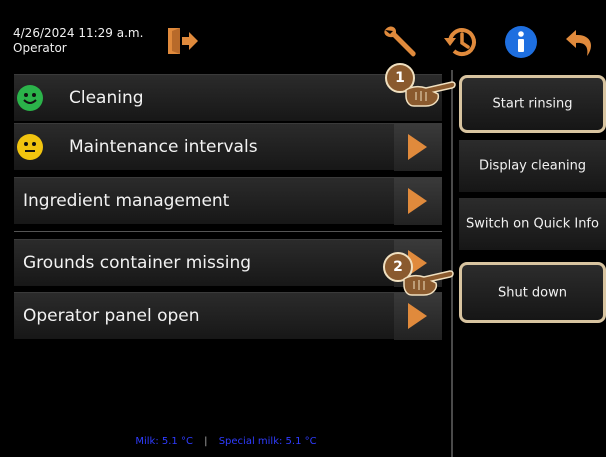 The image size is (606, 457). I want to click on button-label: Shut down, so click(532, 292).